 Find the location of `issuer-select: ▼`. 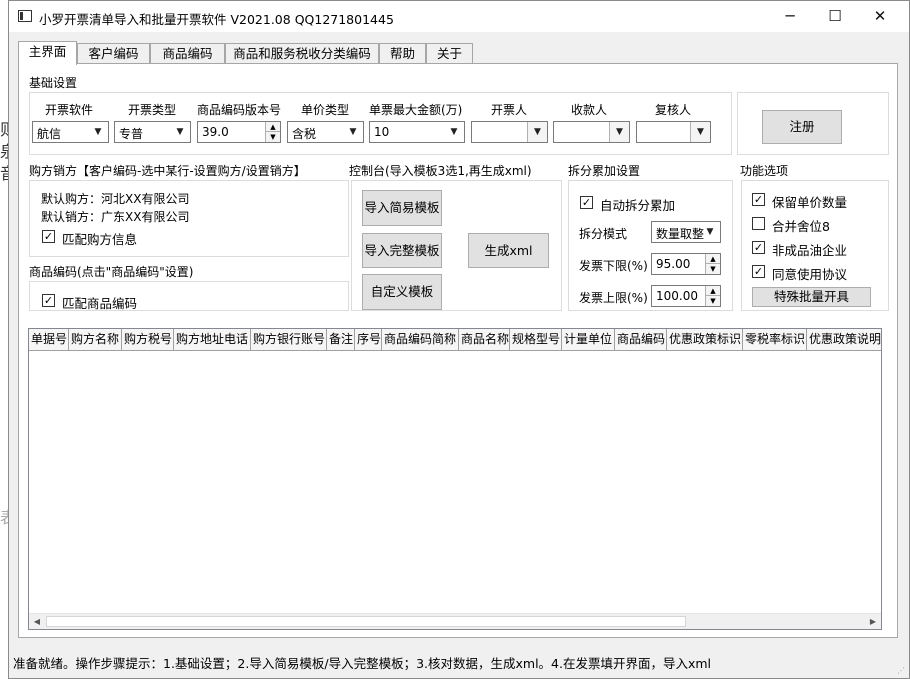

issuer-select: ▼ is located at coordinates (509, 132).